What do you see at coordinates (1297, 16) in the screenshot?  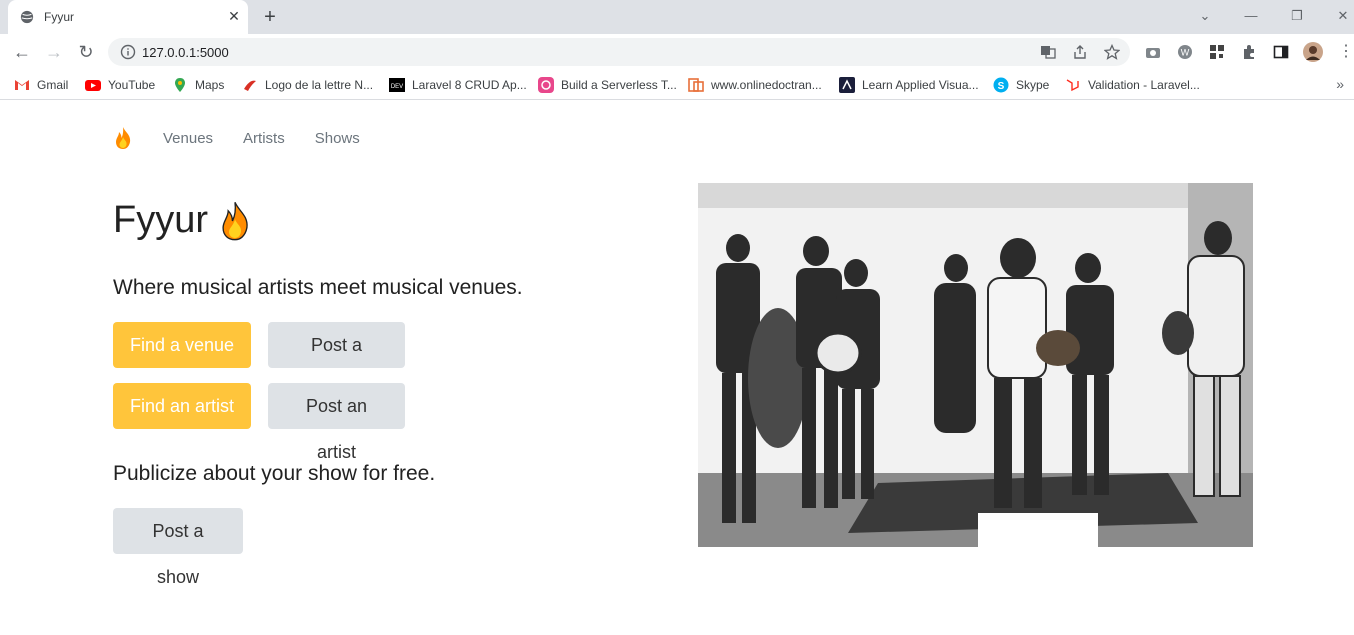 I see `restore-button: ❐` at bounding box center [1297, 16].